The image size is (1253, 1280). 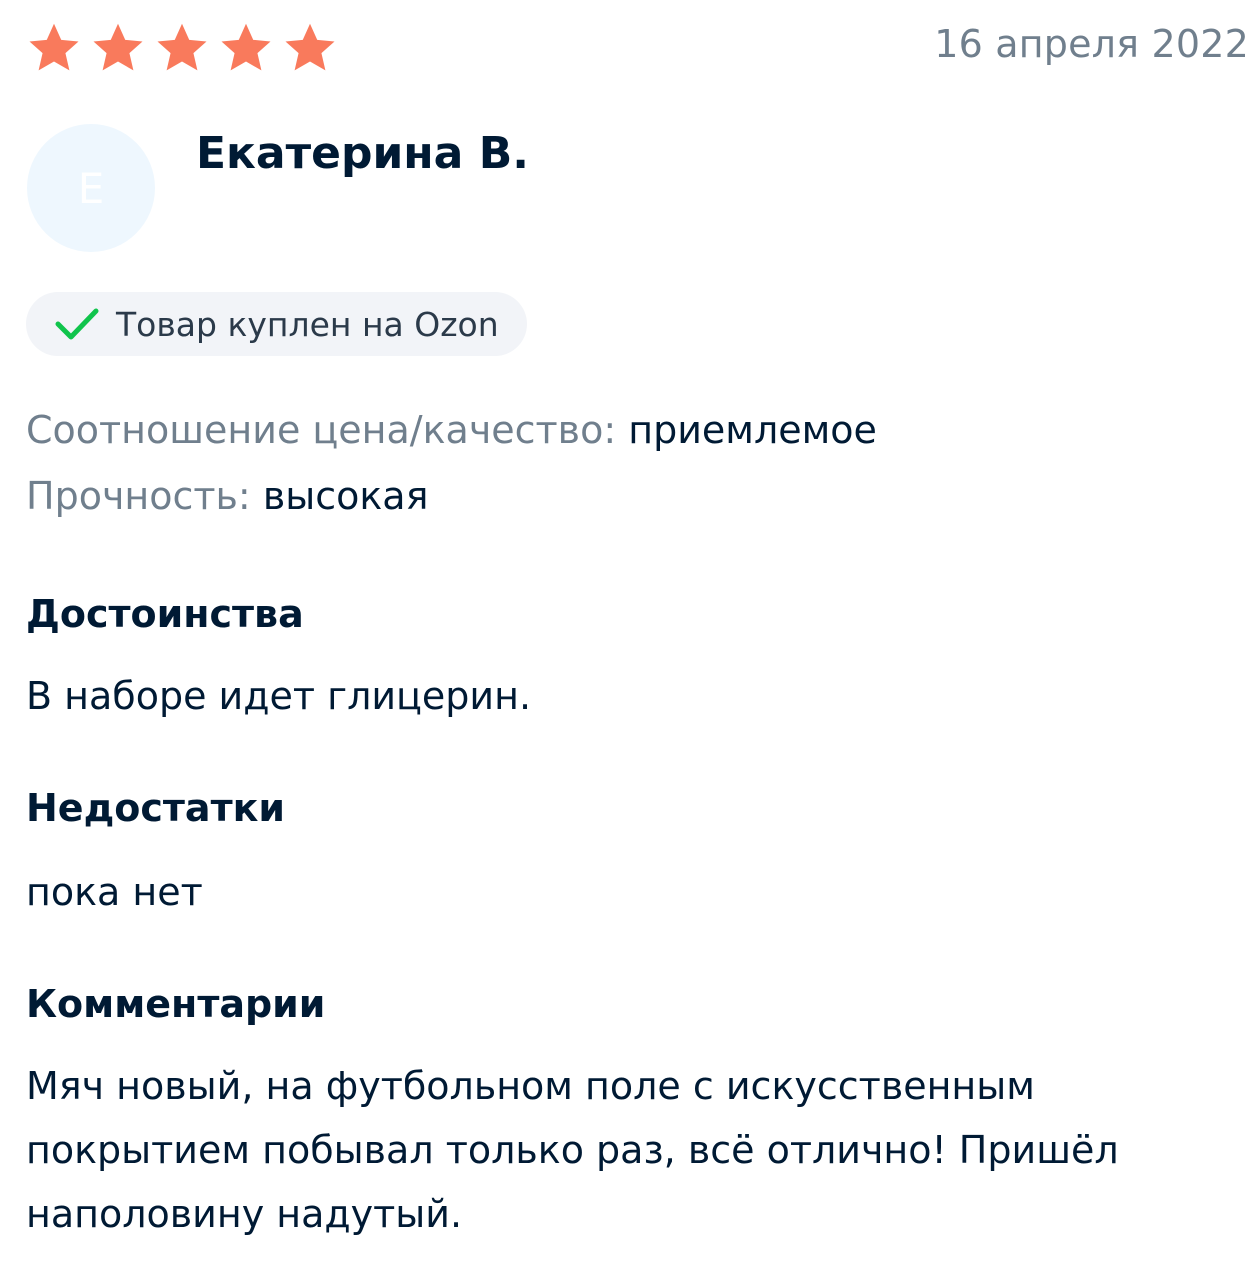 What do you see at coordinates (362, 153) in the screenshot?
I see `author-name: Екатерина В.` at bounding box center [362, 153].